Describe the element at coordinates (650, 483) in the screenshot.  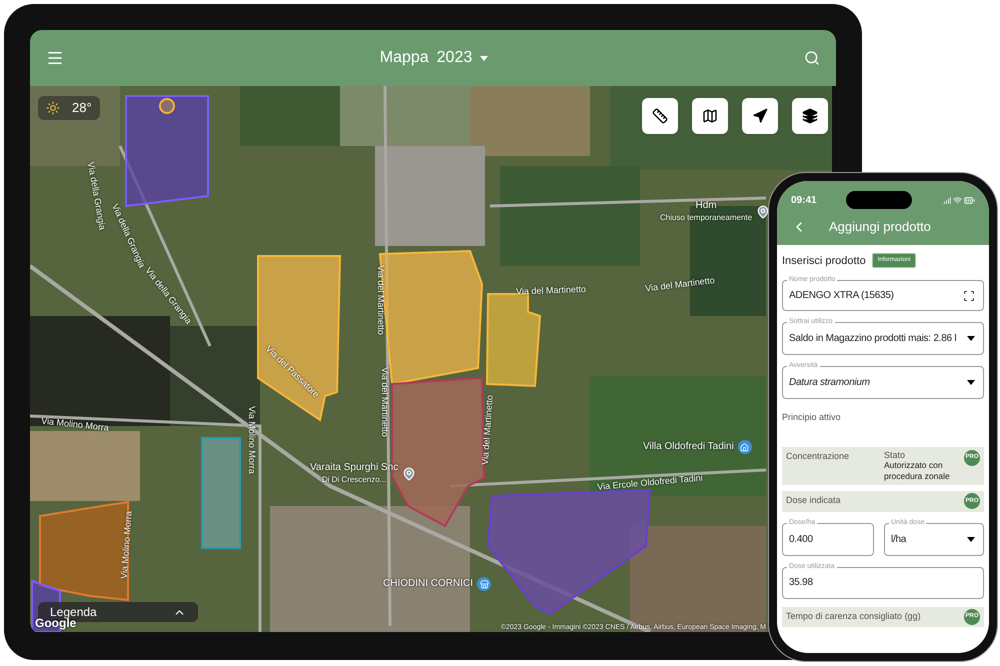
I see `street-label: Via Ercole Oldofredi Tadini` at that location.